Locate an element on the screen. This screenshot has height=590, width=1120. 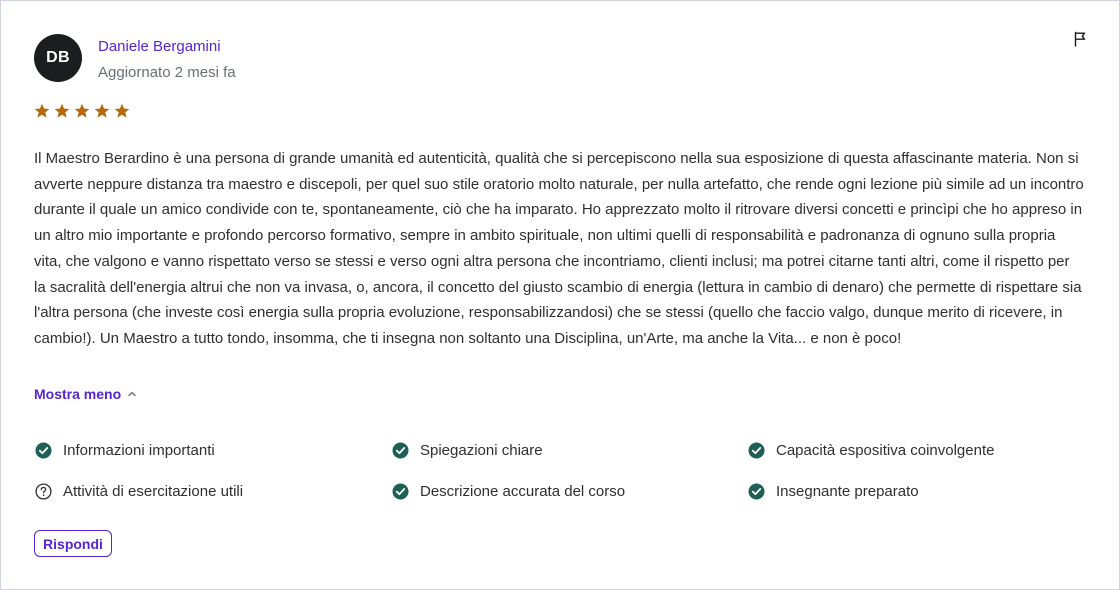
attribute-label: Informazioni importanti is located at coordinates (139, 450).